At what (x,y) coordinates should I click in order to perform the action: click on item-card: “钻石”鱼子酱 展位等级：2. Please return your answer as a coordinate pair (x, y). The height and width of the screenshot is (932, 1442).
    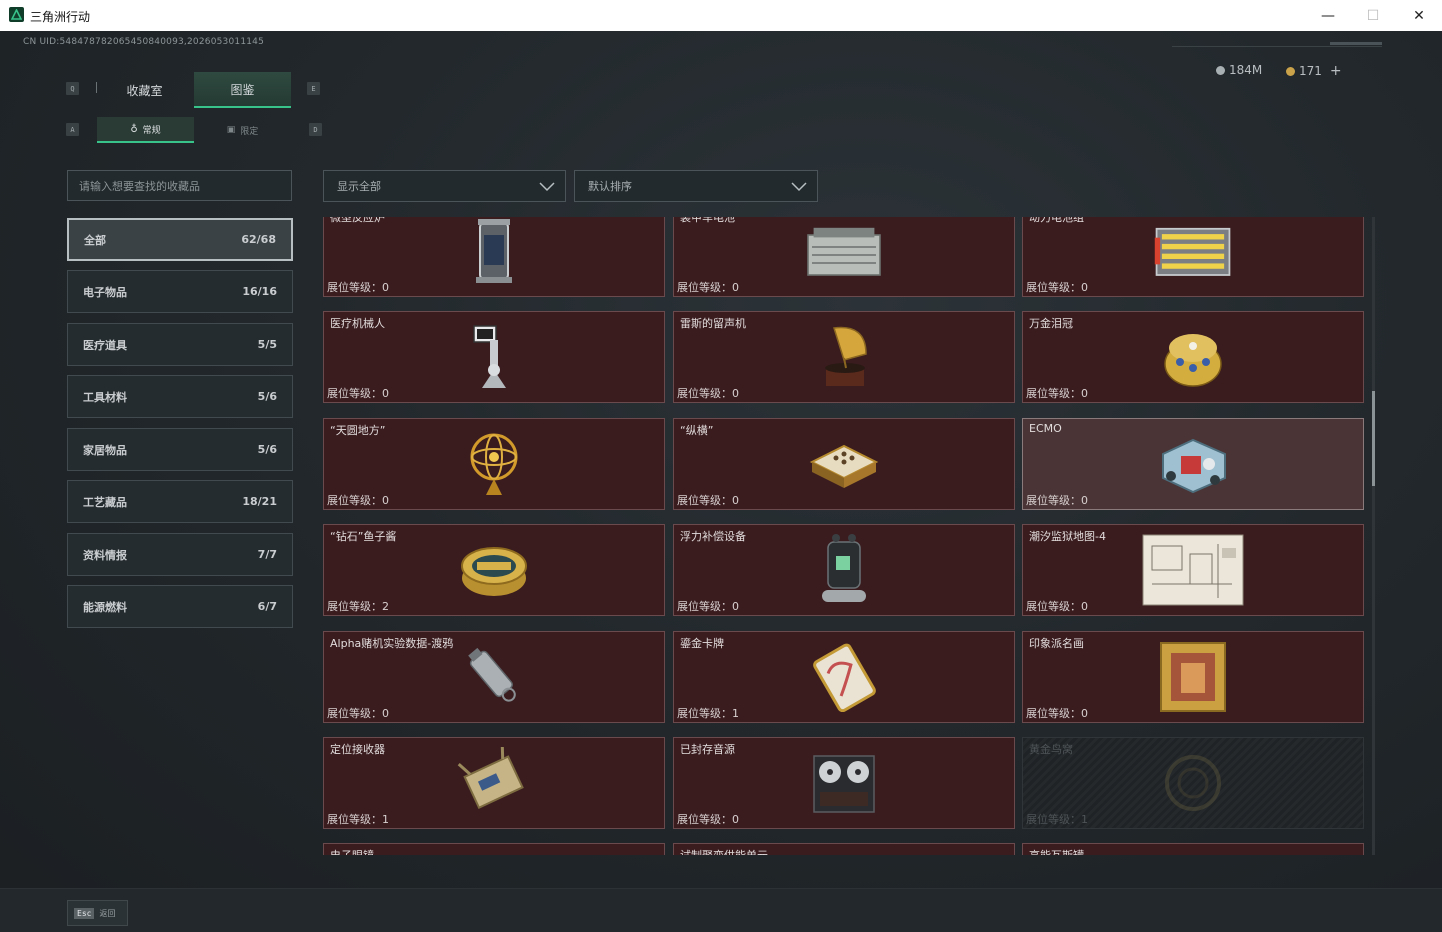
    Looking at the image, I should click on (494, 570).